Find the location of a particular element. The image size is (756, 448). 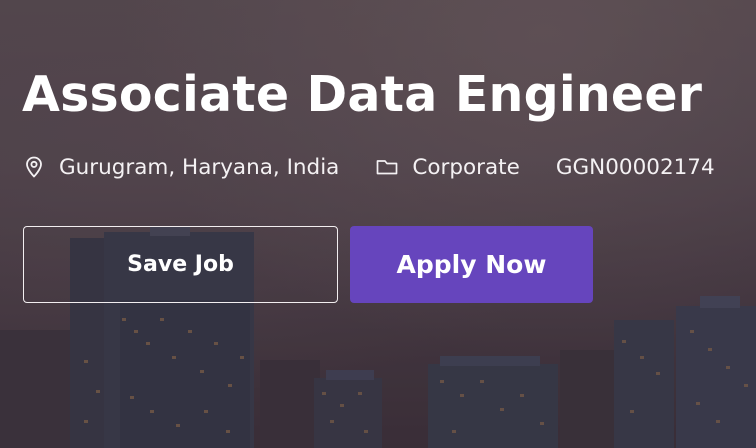

job-category: Corporate is located at coordinates (447, 167).